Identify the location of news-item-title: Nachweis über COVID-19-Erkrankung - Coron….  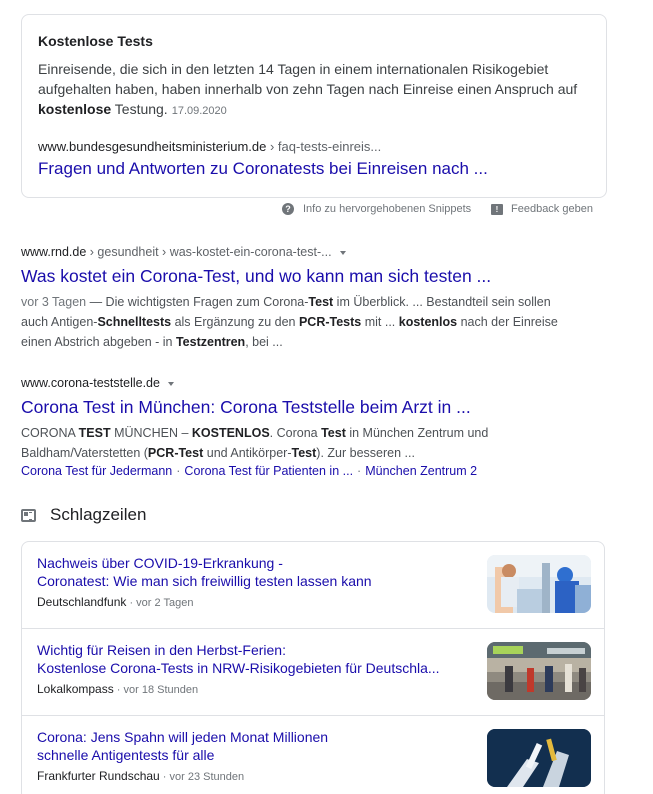
(252, 572).